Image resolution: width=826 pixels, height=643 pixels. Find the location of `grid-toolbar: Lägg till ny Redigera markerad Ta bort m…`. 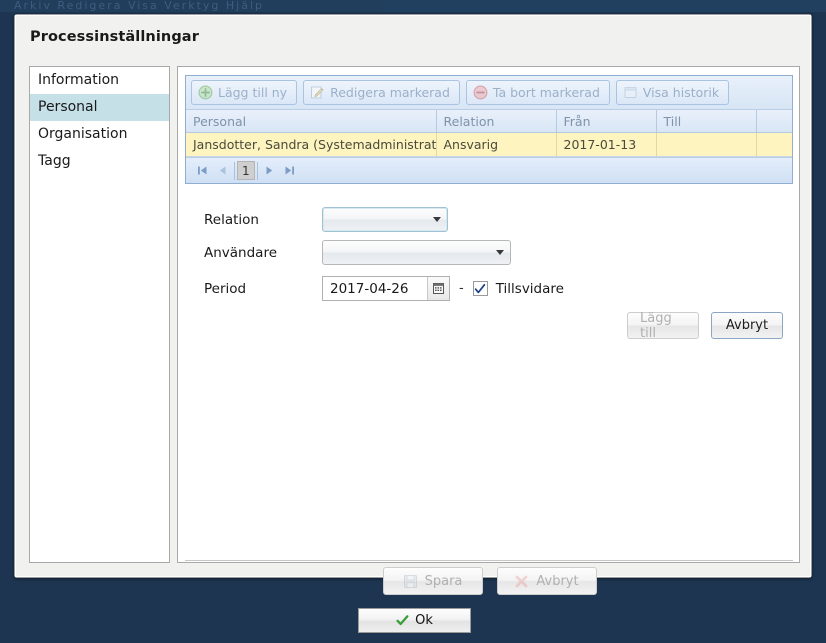

grid-toolbar: Lägg till ny Redigera markerad Ta bort m… is located at coordinates (489, 93).